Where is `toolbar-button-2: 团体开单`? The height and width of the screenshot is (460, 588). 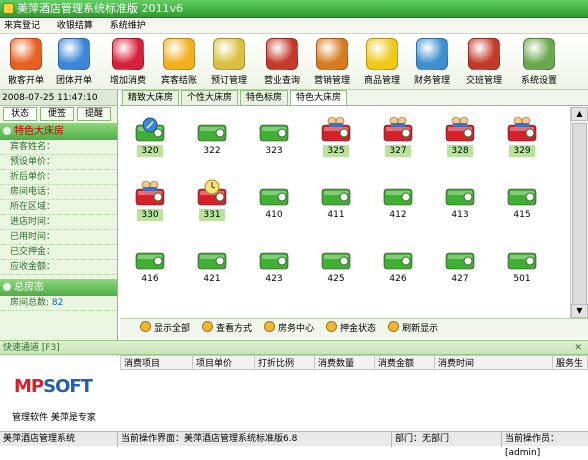
toolbar-button-2: 团体开单 is located at coordinates (74, 62).